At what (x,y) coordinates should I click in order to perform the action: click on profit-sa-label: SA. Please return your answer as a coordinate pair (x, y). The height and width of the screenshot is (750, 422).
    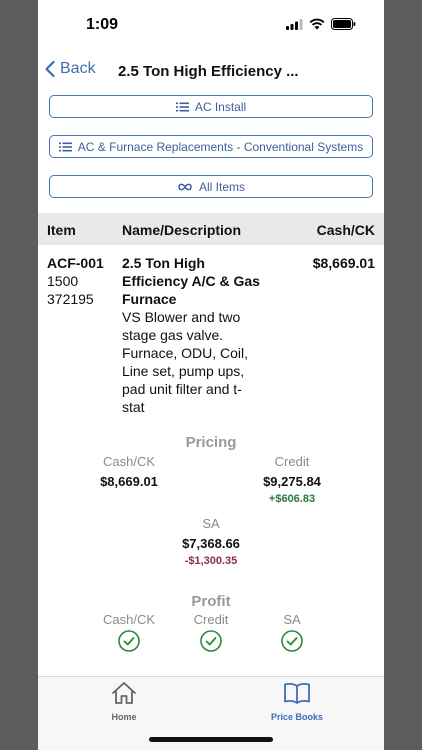
    Looking at the image, I should click on (292, 619).